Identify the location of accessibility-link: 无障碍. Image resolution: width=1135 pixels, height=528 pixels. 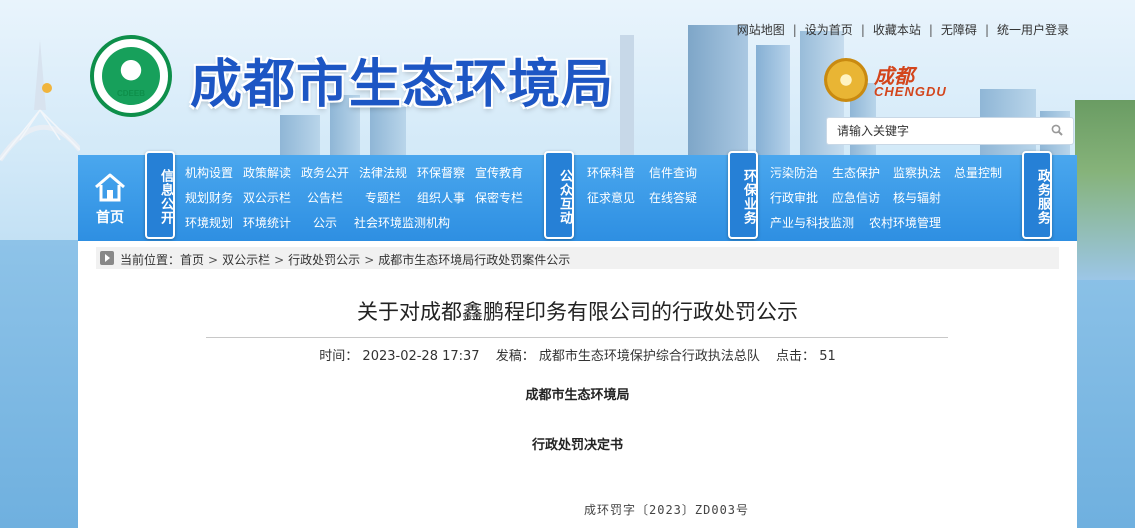
(959, 30).